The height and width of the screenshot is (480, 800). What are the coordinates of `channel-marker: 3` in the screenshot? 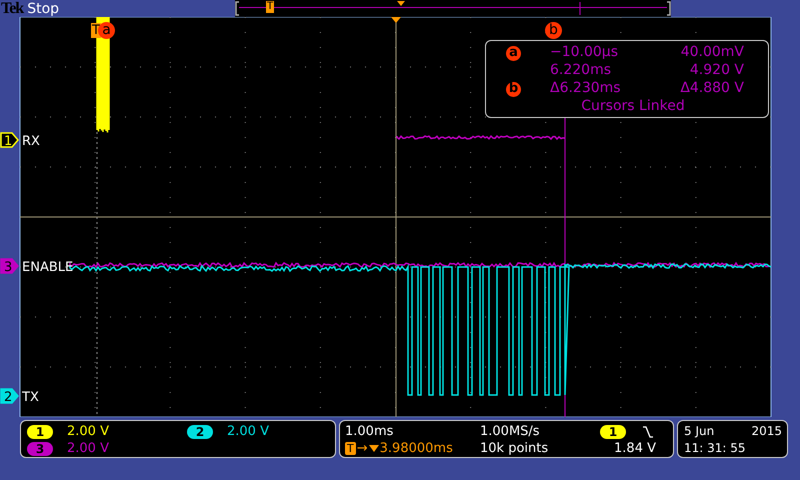 It's located at (9, 266).